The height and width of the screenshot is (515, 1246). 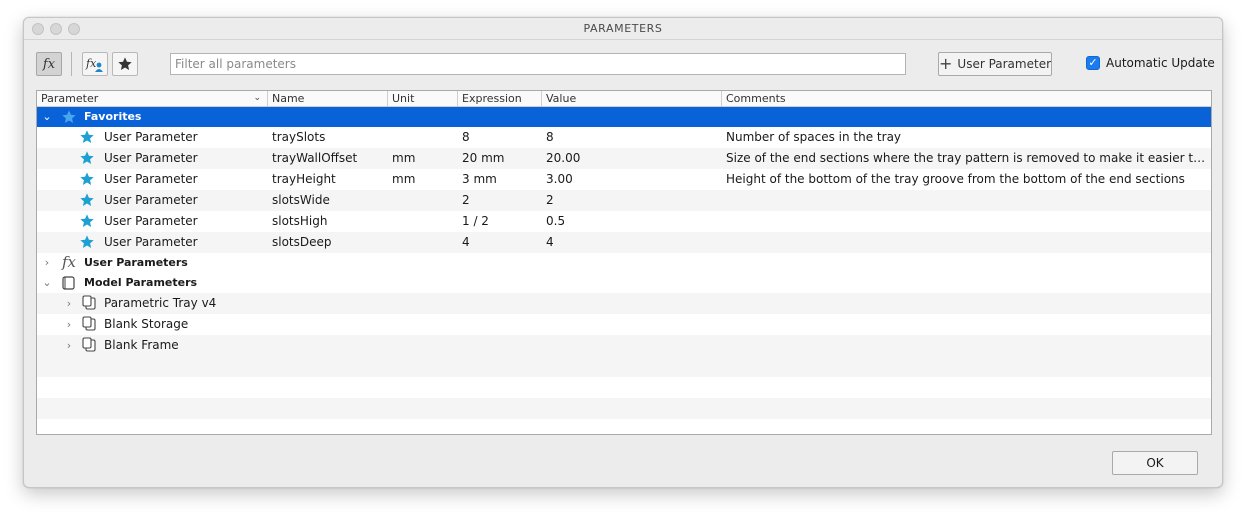 I want to click on name-cell: trayHeight, so click(x=329, y=179).